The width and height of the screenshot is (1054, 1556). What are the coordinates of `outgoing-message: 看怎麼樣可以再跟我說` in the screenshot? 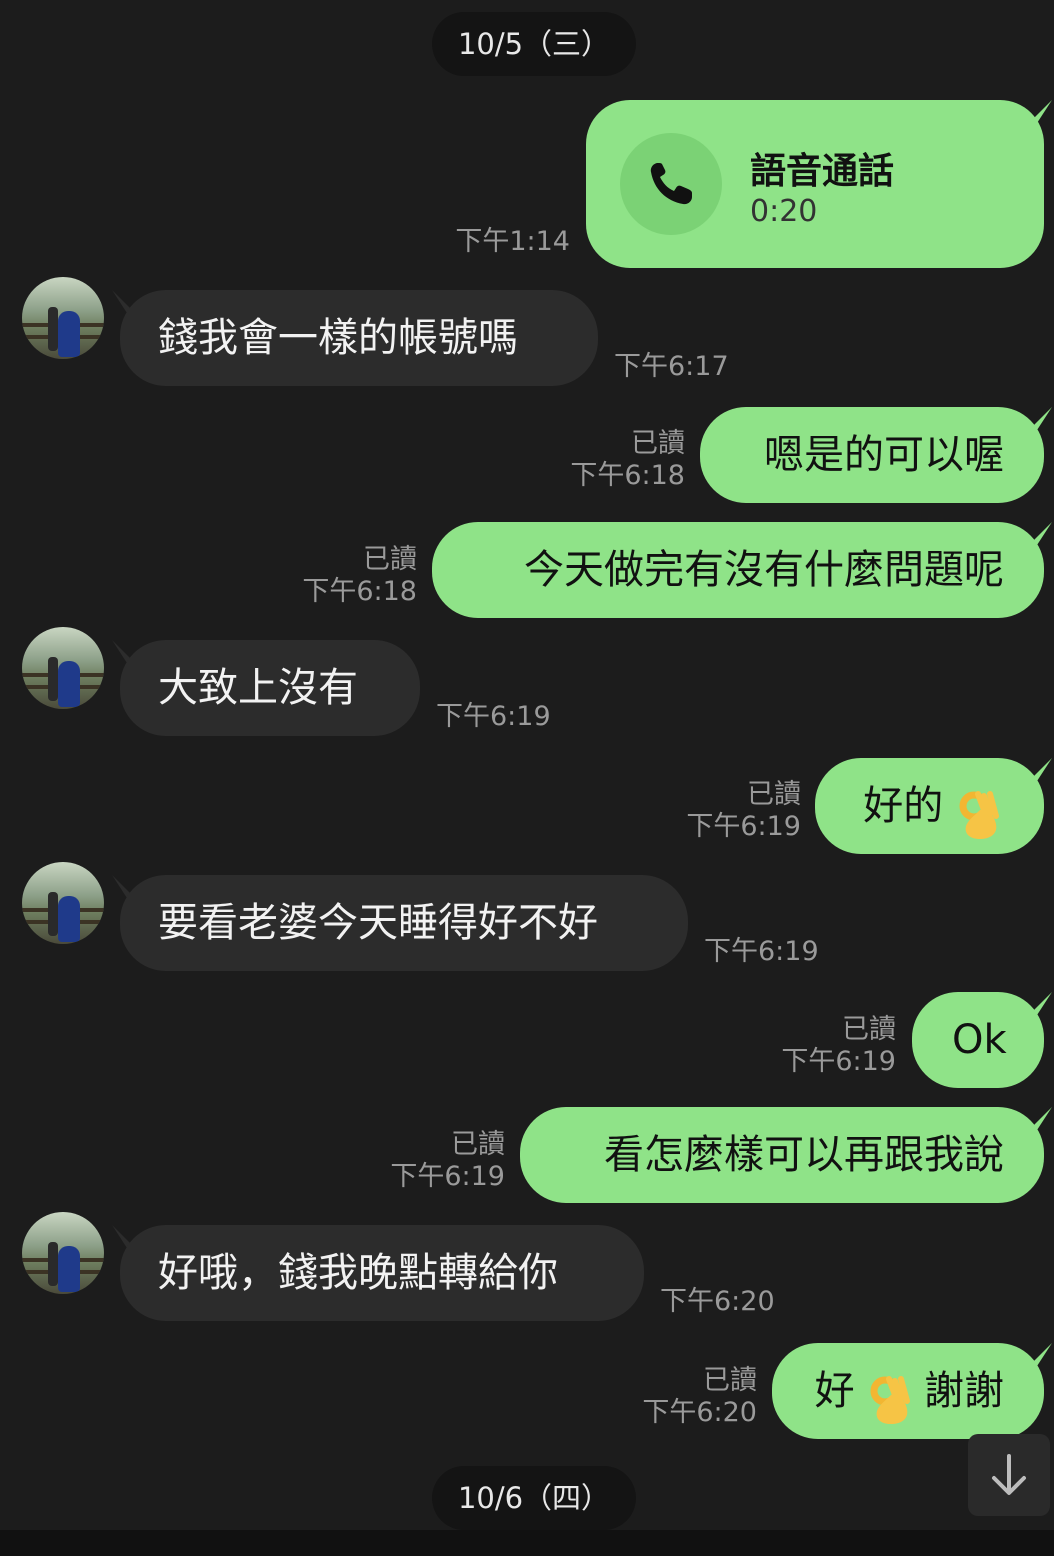 It's located at (782, 1155).